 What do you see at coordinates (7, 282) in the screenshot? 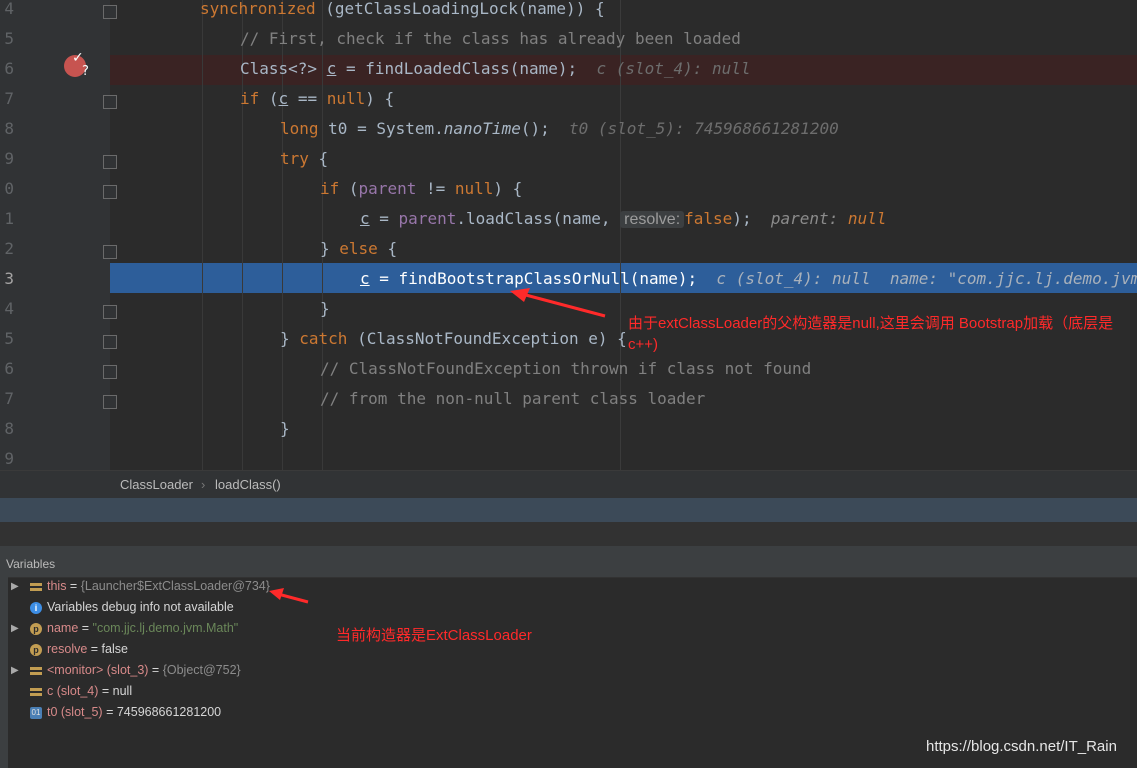
I see `line-number: 3` at bounding box center [7, 282].